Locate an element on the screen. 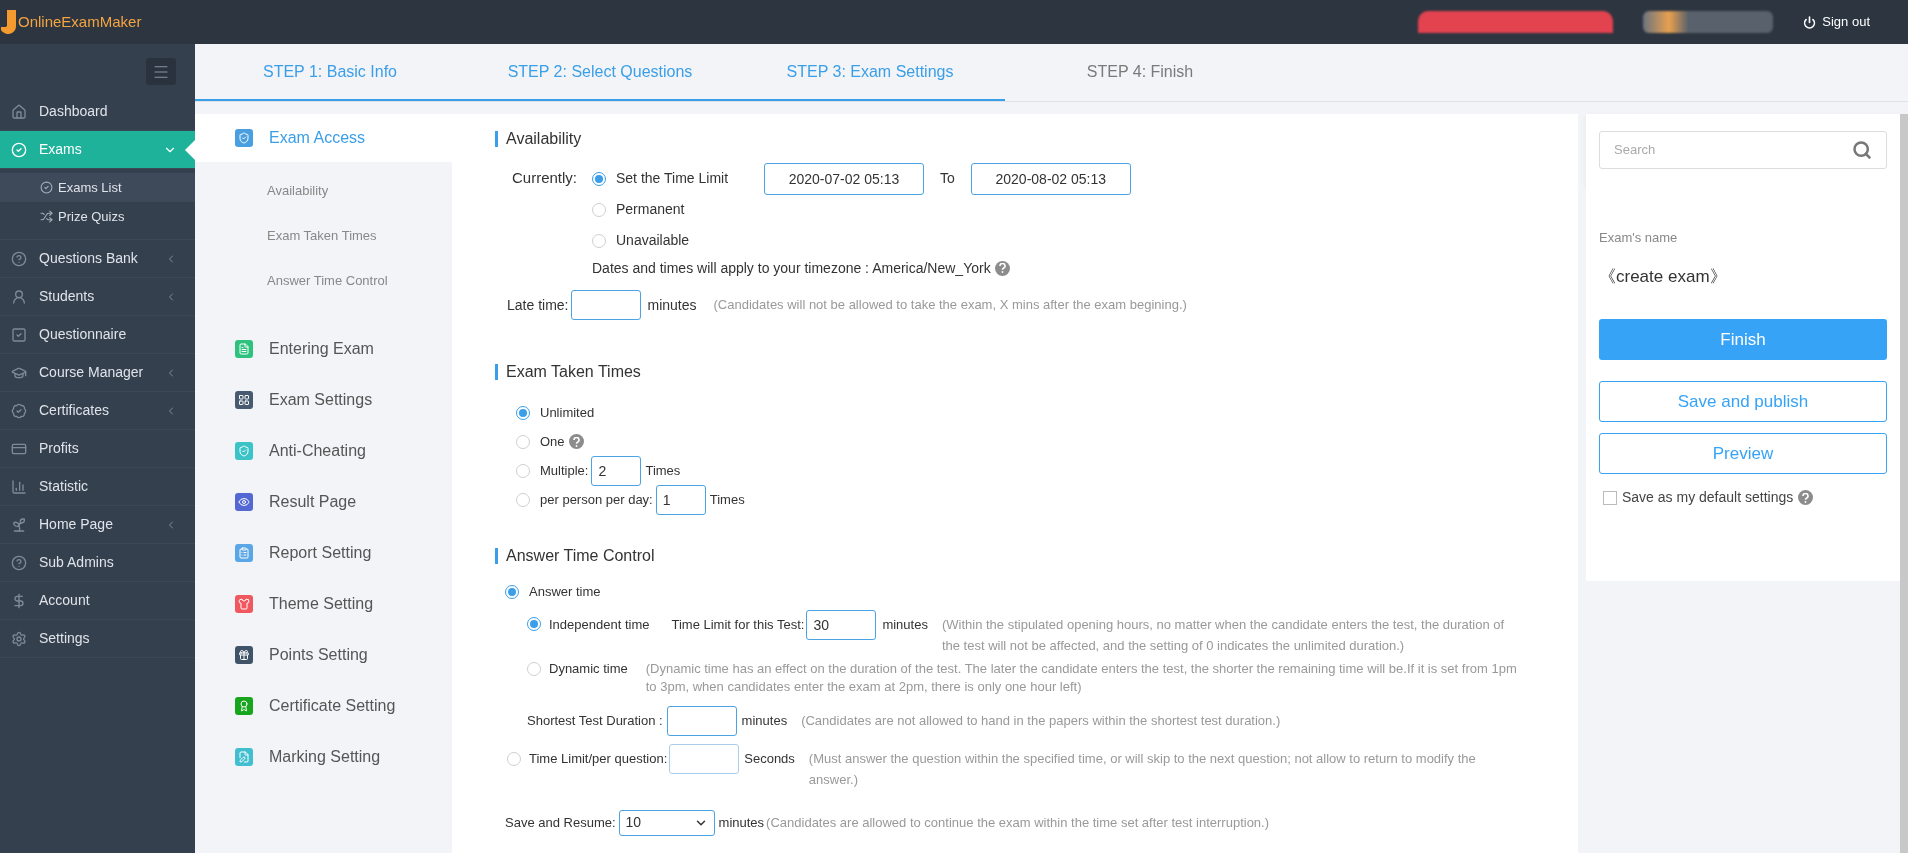  sign-out-button: Sign out is located at coordinates (1836, 22).